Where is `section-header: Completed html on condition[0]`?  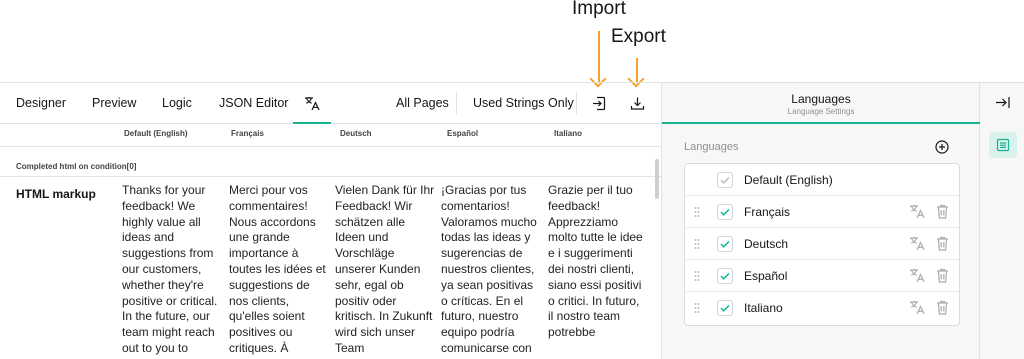 section-header: Completed html on condition[0] is located at coordinates (76, 166).